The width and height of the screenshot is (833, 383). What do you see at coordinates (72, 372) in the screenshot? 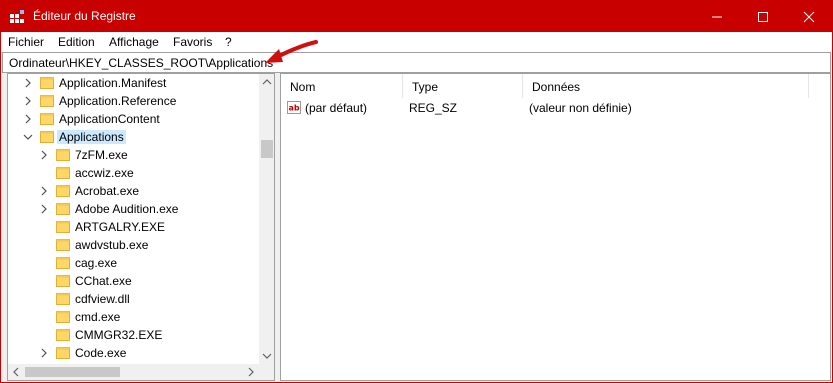
I see `tree-horizontal-scroll-thumb` at bounding box center [72, 372].